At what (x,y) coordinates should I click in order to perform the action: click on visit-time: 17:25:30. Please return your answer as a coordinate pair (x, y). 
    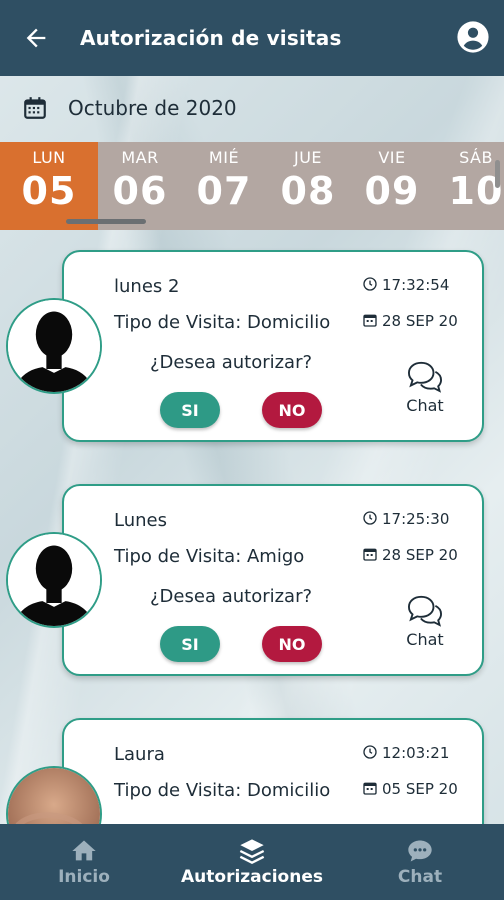
    Looking at the image, I should click on (416, 519).